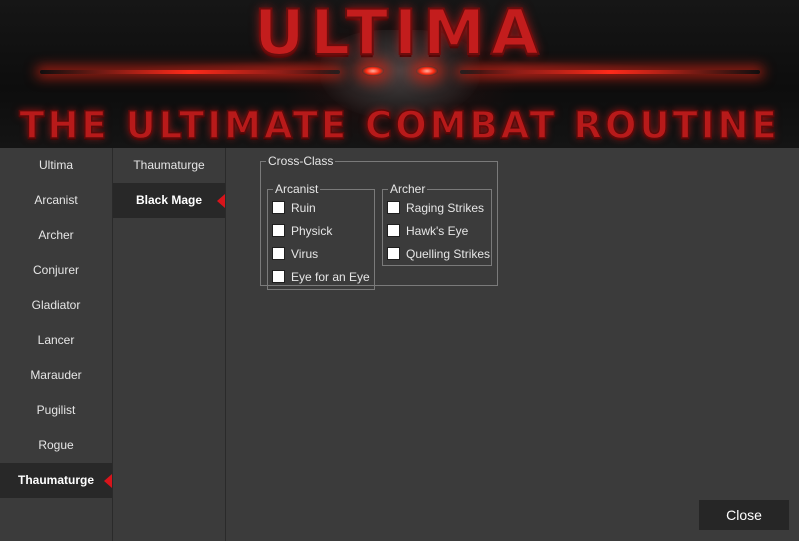 This screenshot has height=541, width=799. What do you see at coordinates (305, 253) in the screenshot?
I see `checkbox-label: Virus` at bounding box center [305, 253].